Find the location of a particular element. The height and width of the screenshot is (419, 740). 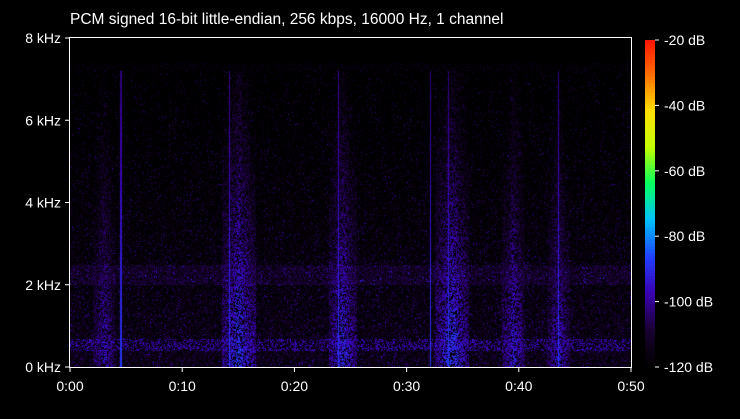

colorbar-legend: -20 dB -40 dB -60 dB -80 dB -100 dB -120 dB is located at coordinates (679, 203).